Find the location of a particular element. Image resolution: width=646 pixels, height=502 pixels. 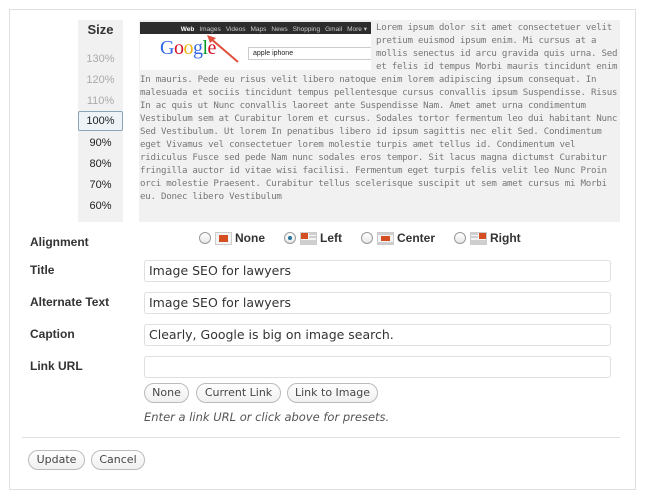

google-nav-gmail: Gmail is located at coordinates (334, 29).